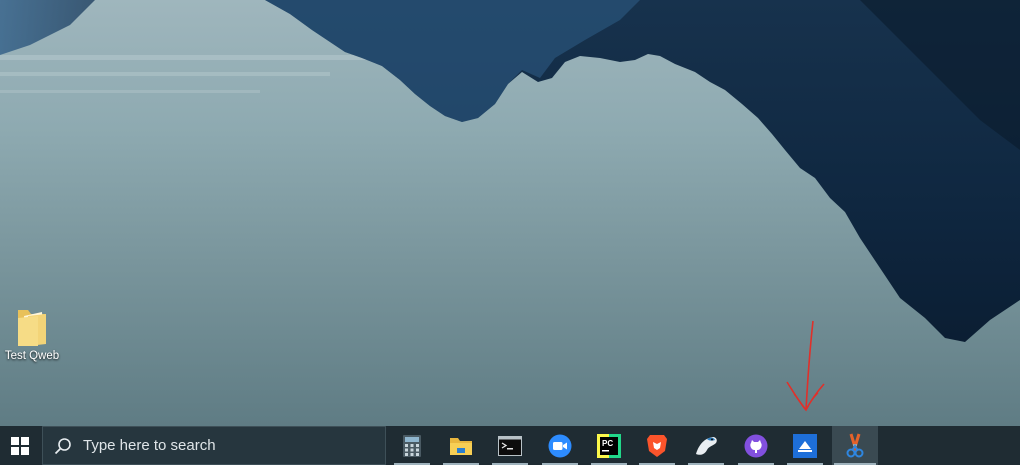 The width and height of the screenshot is (1020, 465). I want to click on taskbar-search-box: Type here to search, so click(214, 445).